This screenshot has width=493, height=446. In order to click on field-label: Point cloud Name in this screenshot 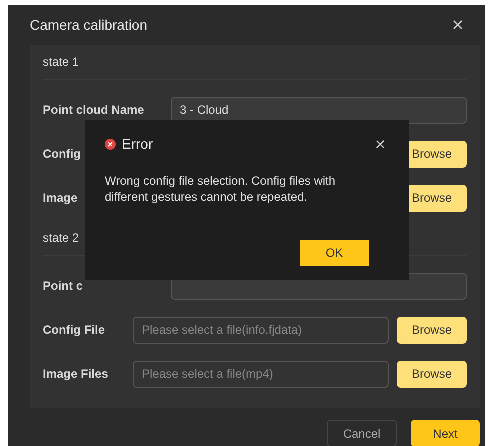, I will do `click(93, 110)`.